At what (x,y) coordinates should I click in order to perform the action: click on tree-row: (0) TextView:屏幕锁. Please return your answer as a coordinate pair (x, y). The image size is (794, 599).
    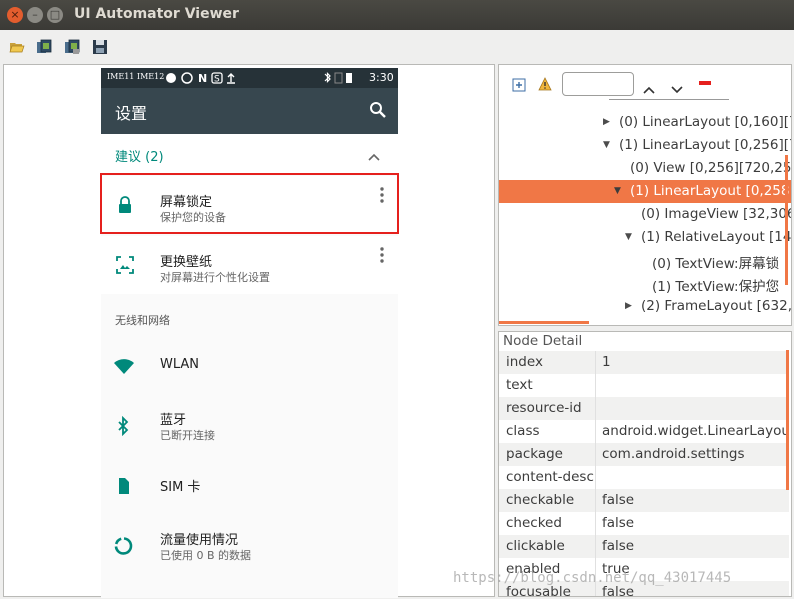
    Looking at the image, I should click on (645, 260).